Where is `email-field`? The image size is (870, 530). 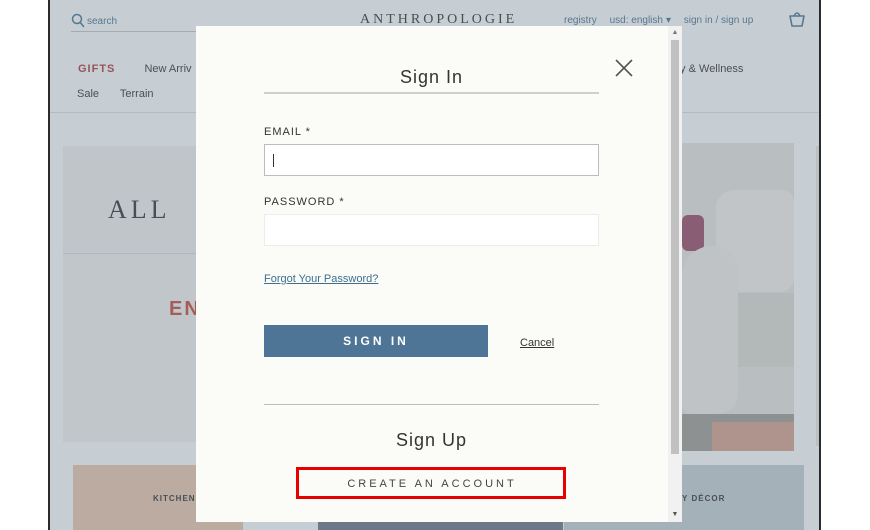 email-field is located at coordinates (431, 160).